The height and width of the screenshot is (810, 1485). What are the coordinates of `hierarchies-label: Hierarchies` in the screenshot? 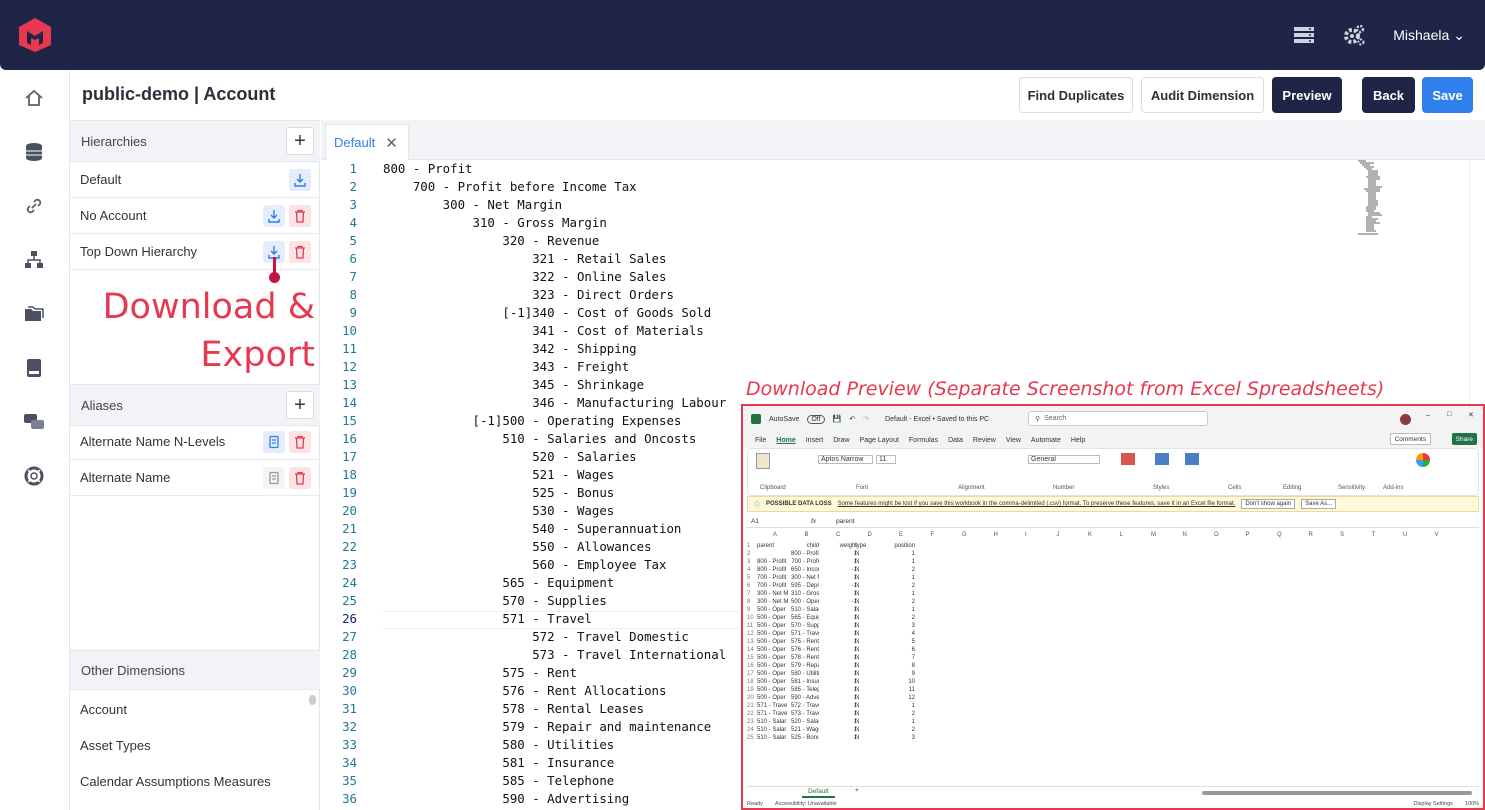 It's located at (114, 141).